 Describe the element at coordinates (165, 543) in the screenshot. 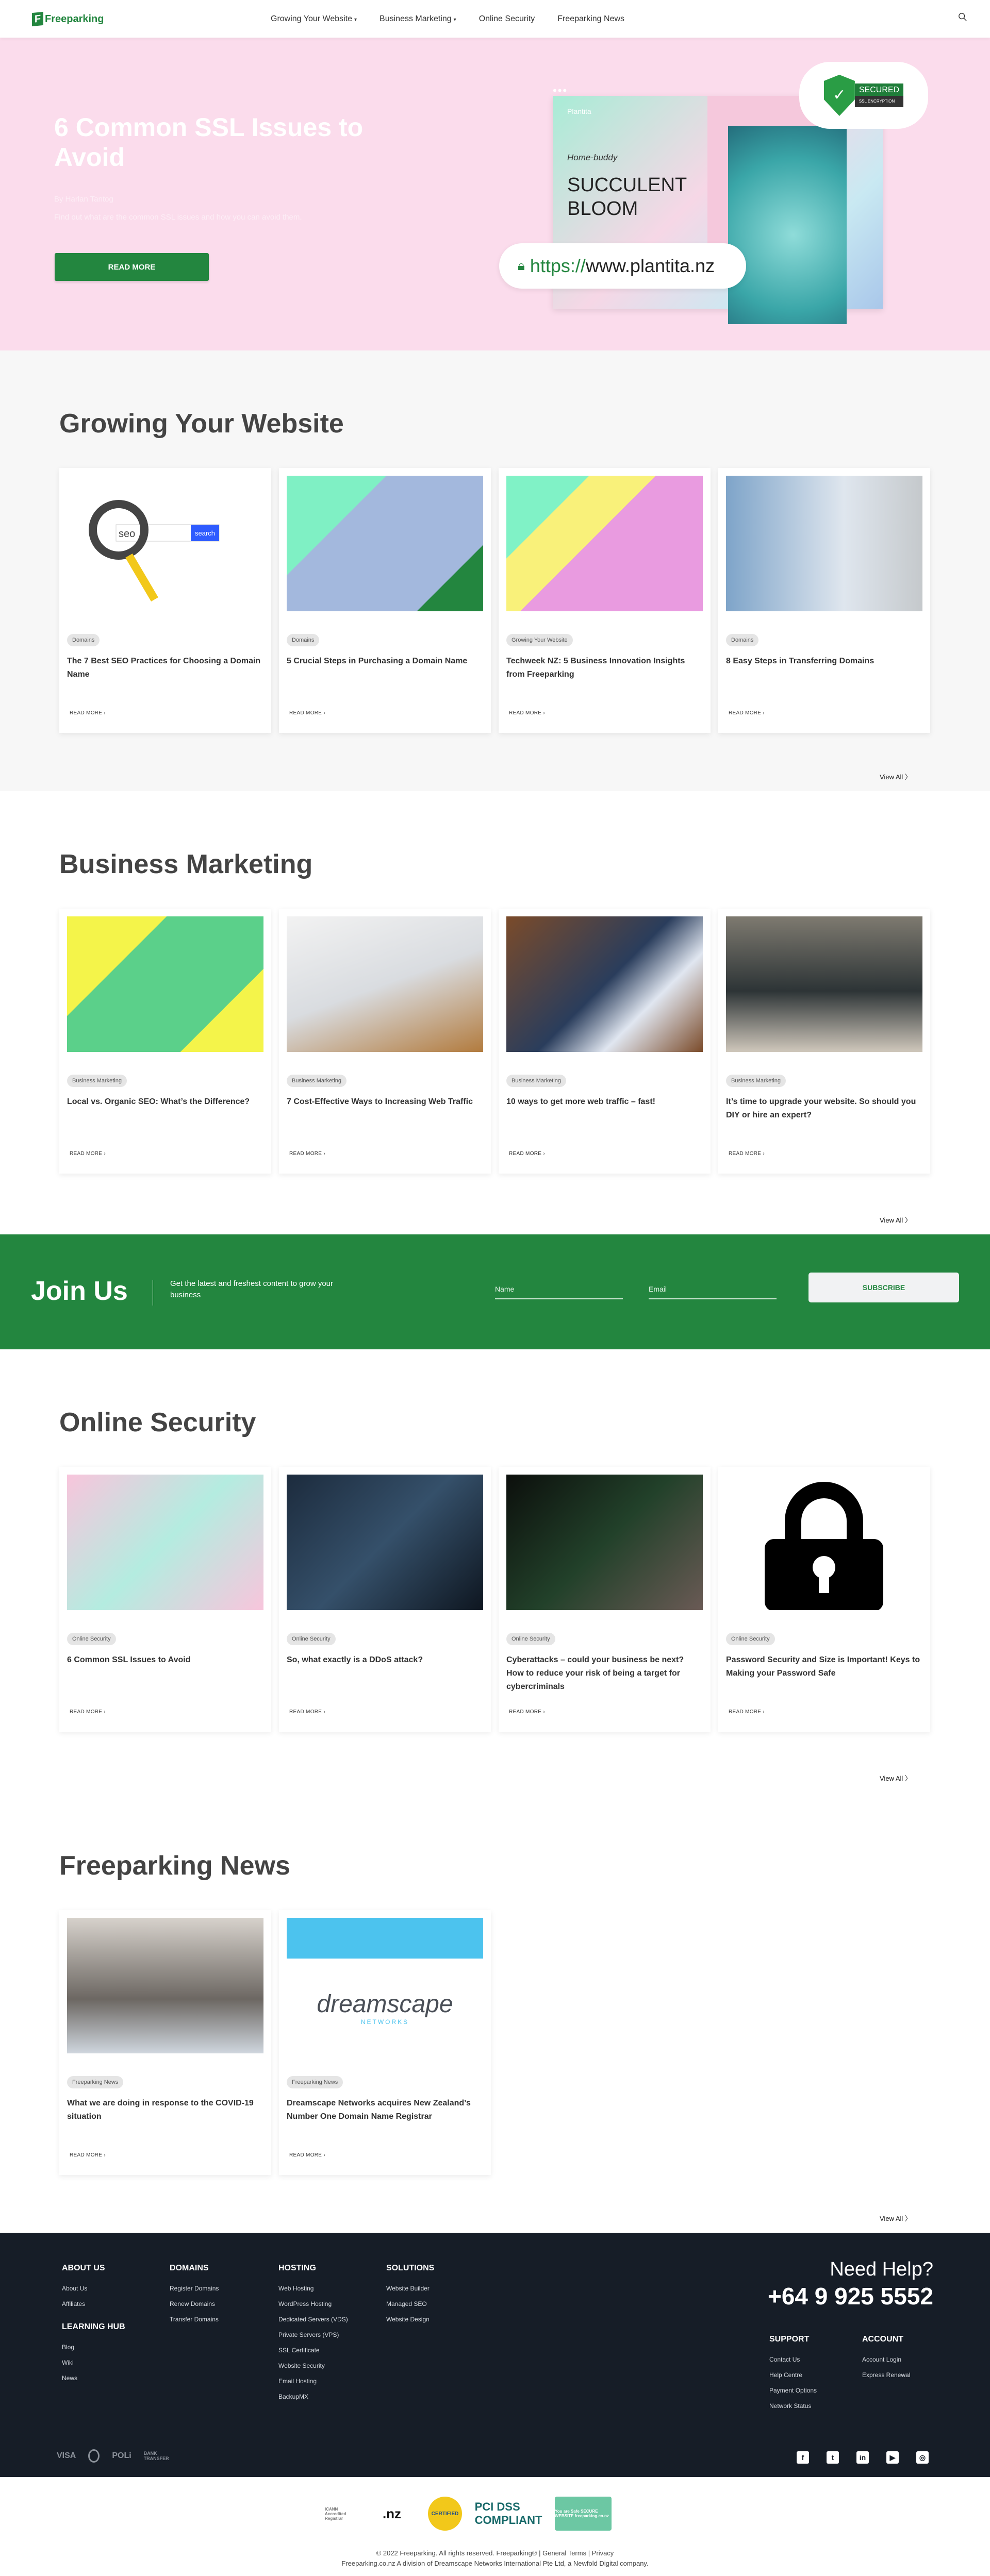

I see `article-image: search seo` at that location.